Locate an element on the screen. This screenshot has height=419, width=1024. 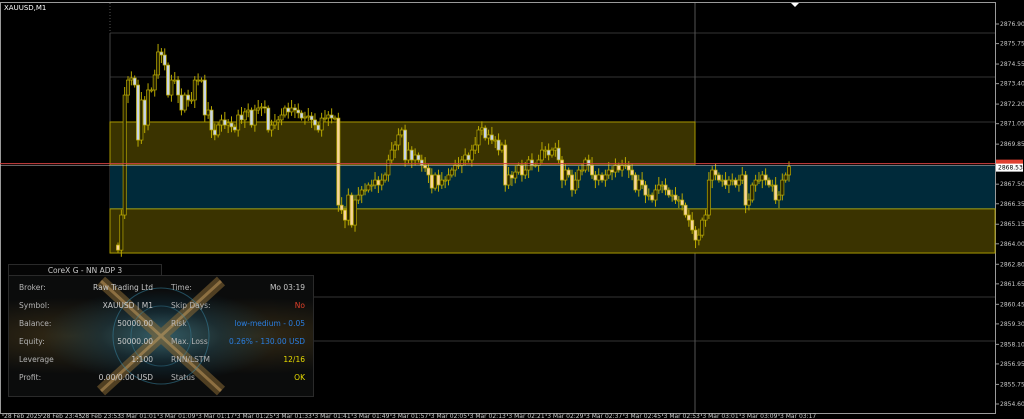
time-tick-label: 3 Mar 02:05 is located at coordinates (449, 416).